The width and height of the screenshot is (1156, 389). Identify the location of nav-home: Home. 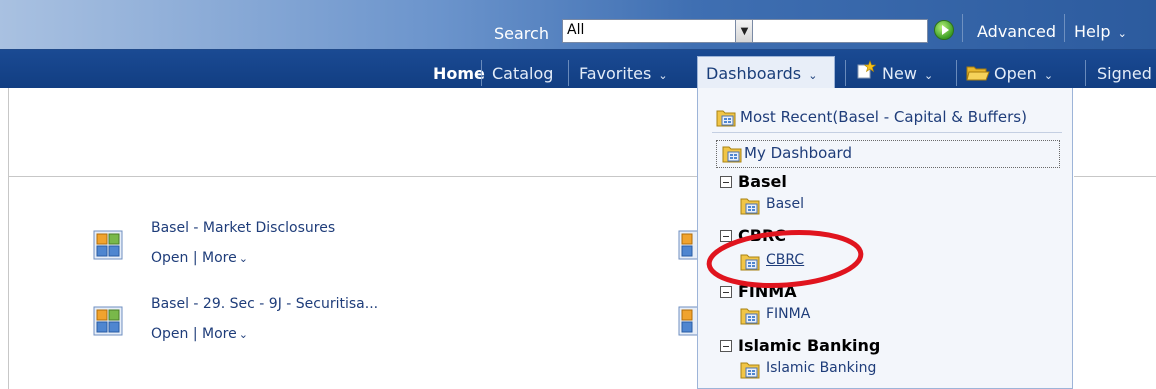
(459, 73).